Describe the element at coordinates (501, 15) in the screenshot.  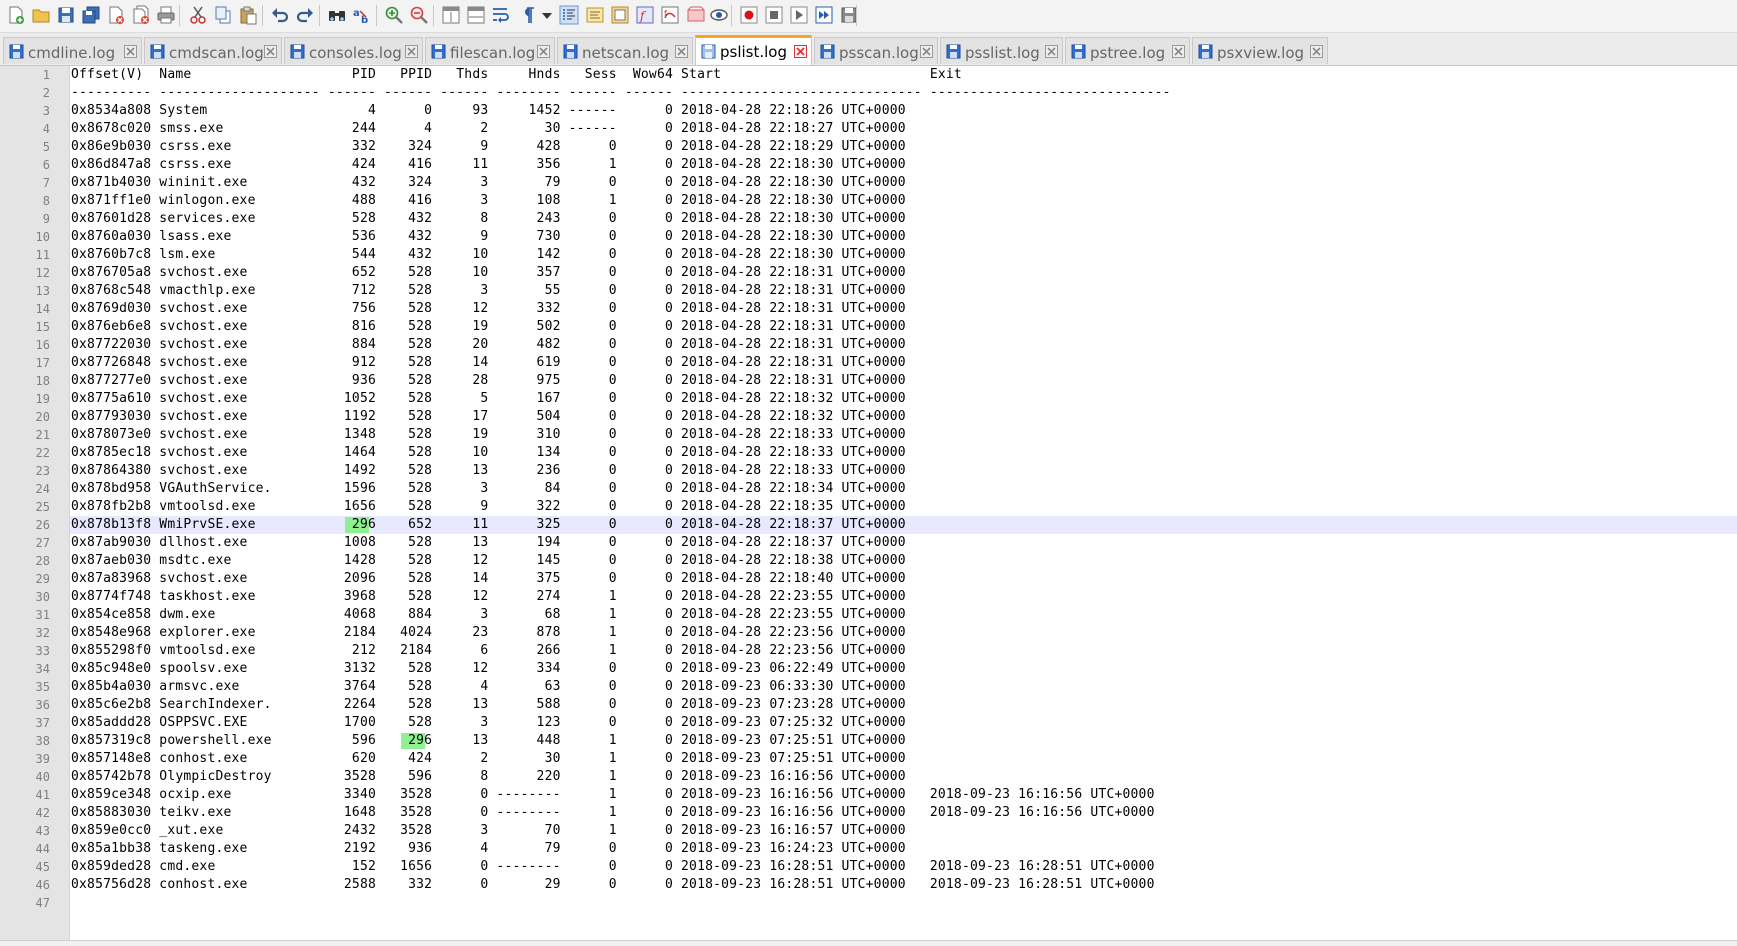
I see `word-wrap-icon` at that location.